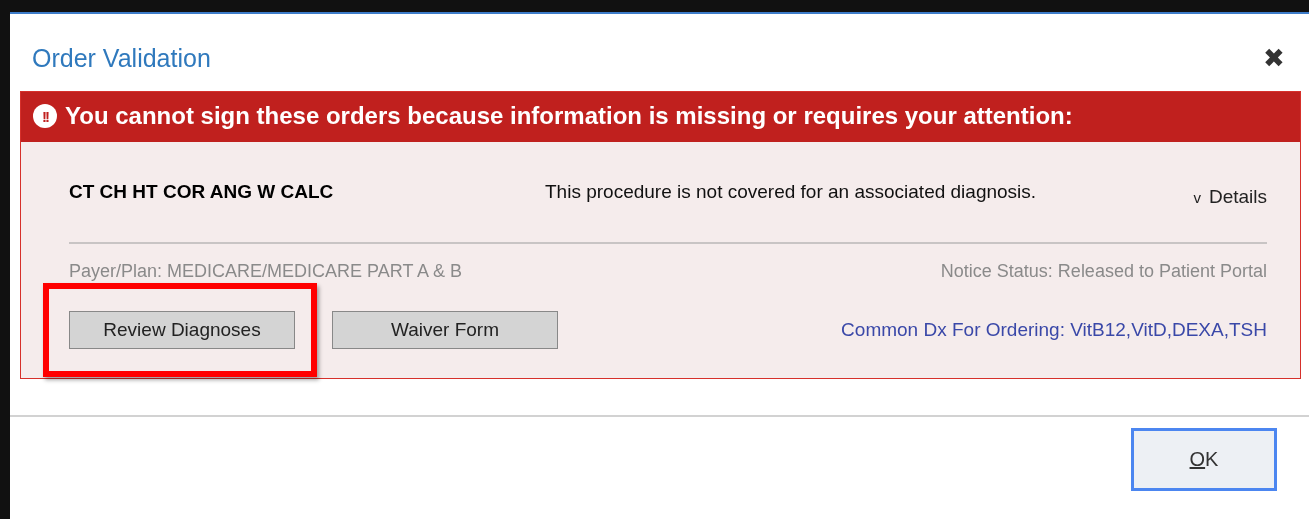 The image size is (1309, 519). What do you see at coordinates (1274, 58) in the screenshot?
I see `close-button: ✖` at bounding box center [1274, 58].